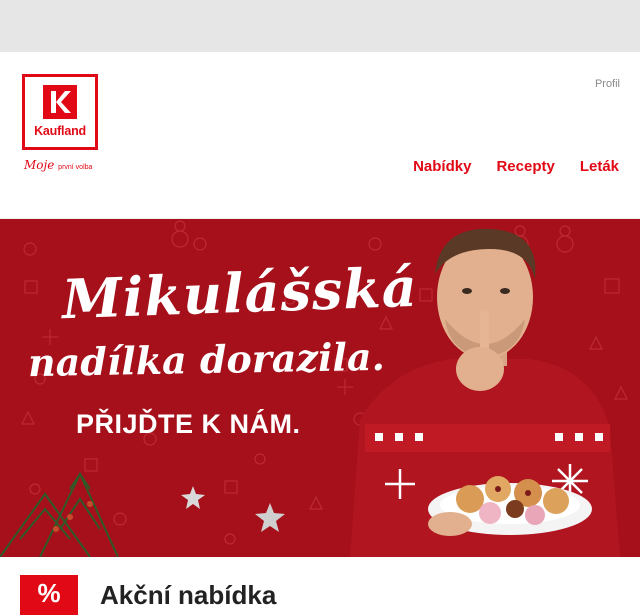 The width and height of the screenshot is (640, 615). Describe the element at coordinates (60, 131) in the screenshot. I see `logo-wordmark: Kaufland` at that location.